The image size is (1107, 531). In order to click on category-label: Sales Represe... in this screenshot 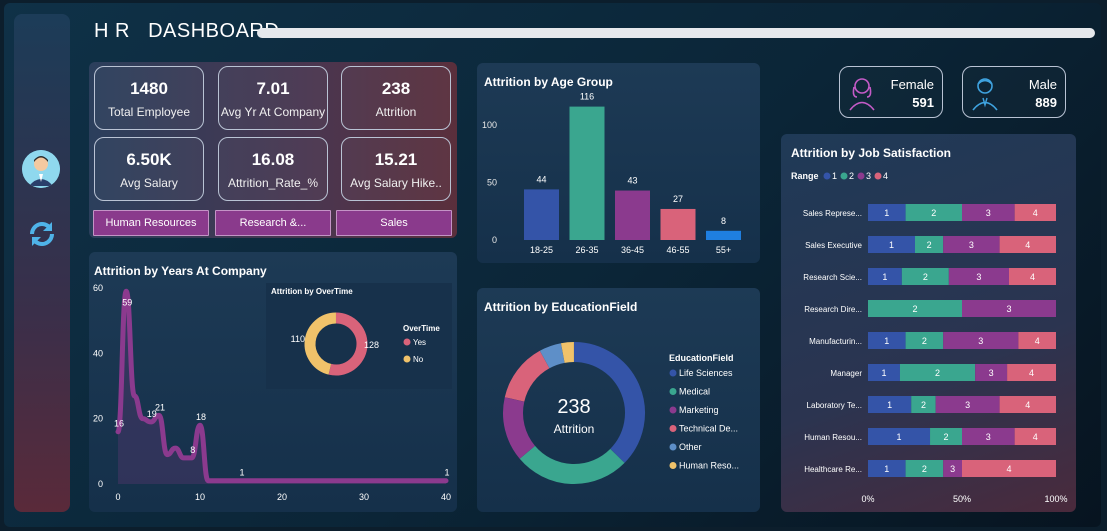, I will do `click(832, 213)`.